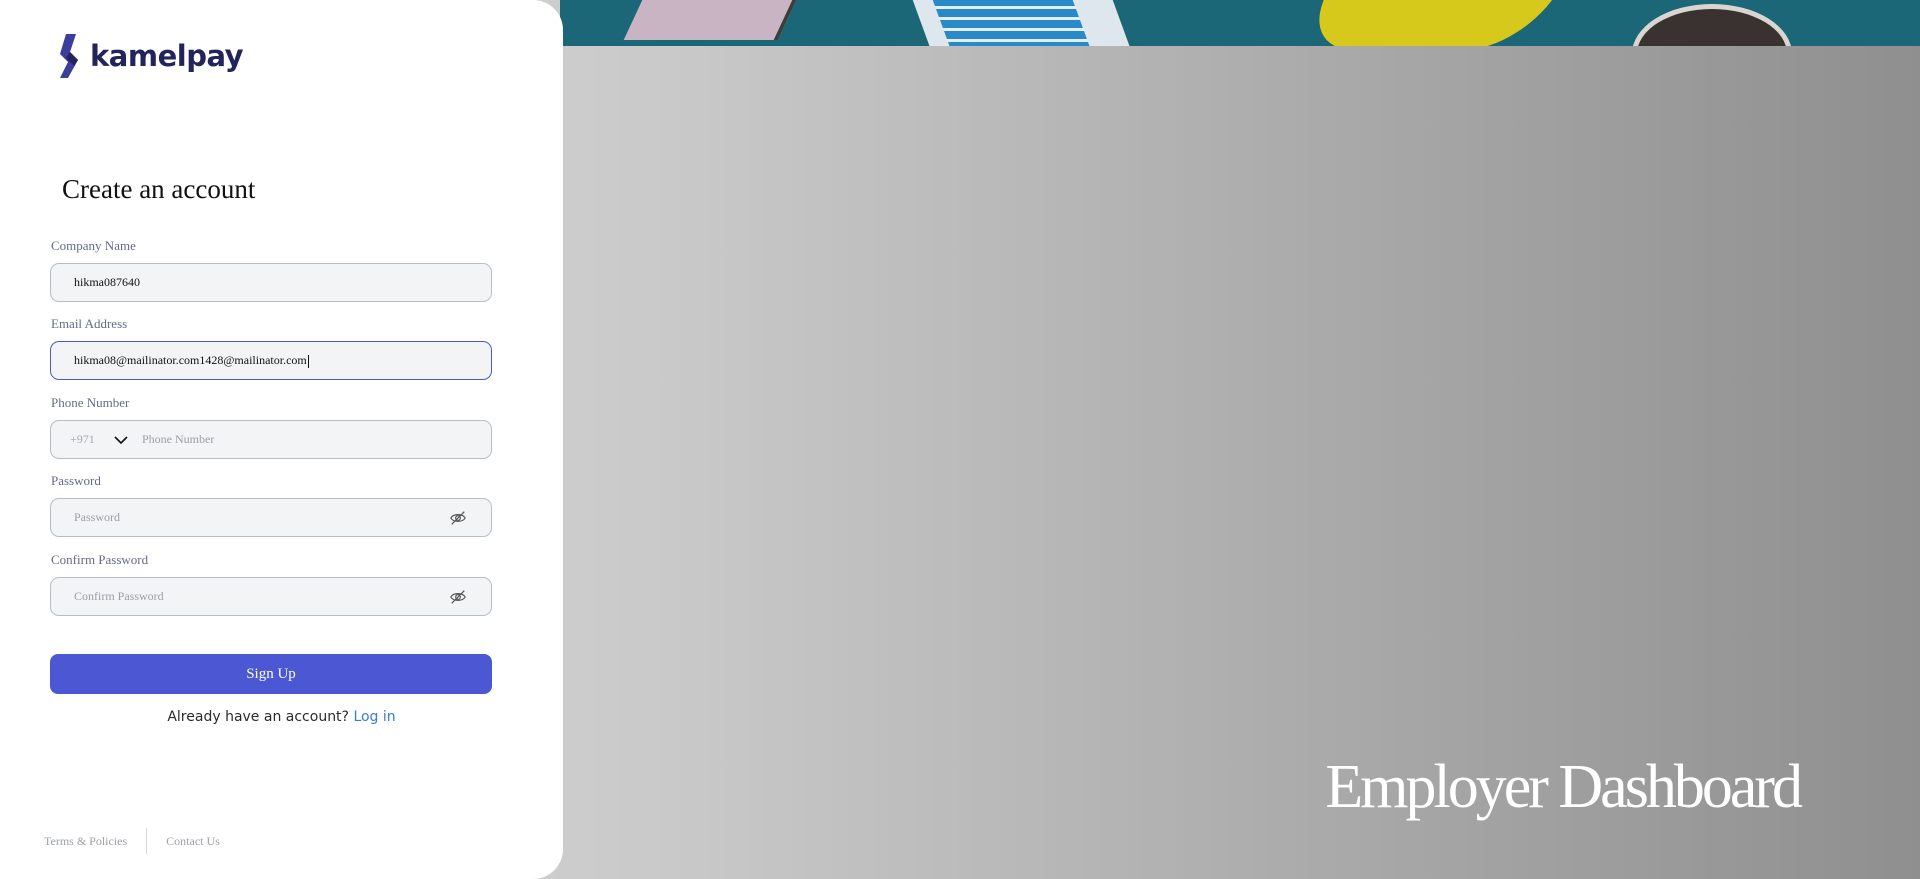  What do you see at coordinates (97, 517) in the screenshot?
I see `password-placeholder: Password` at bounding box center [97, 517].